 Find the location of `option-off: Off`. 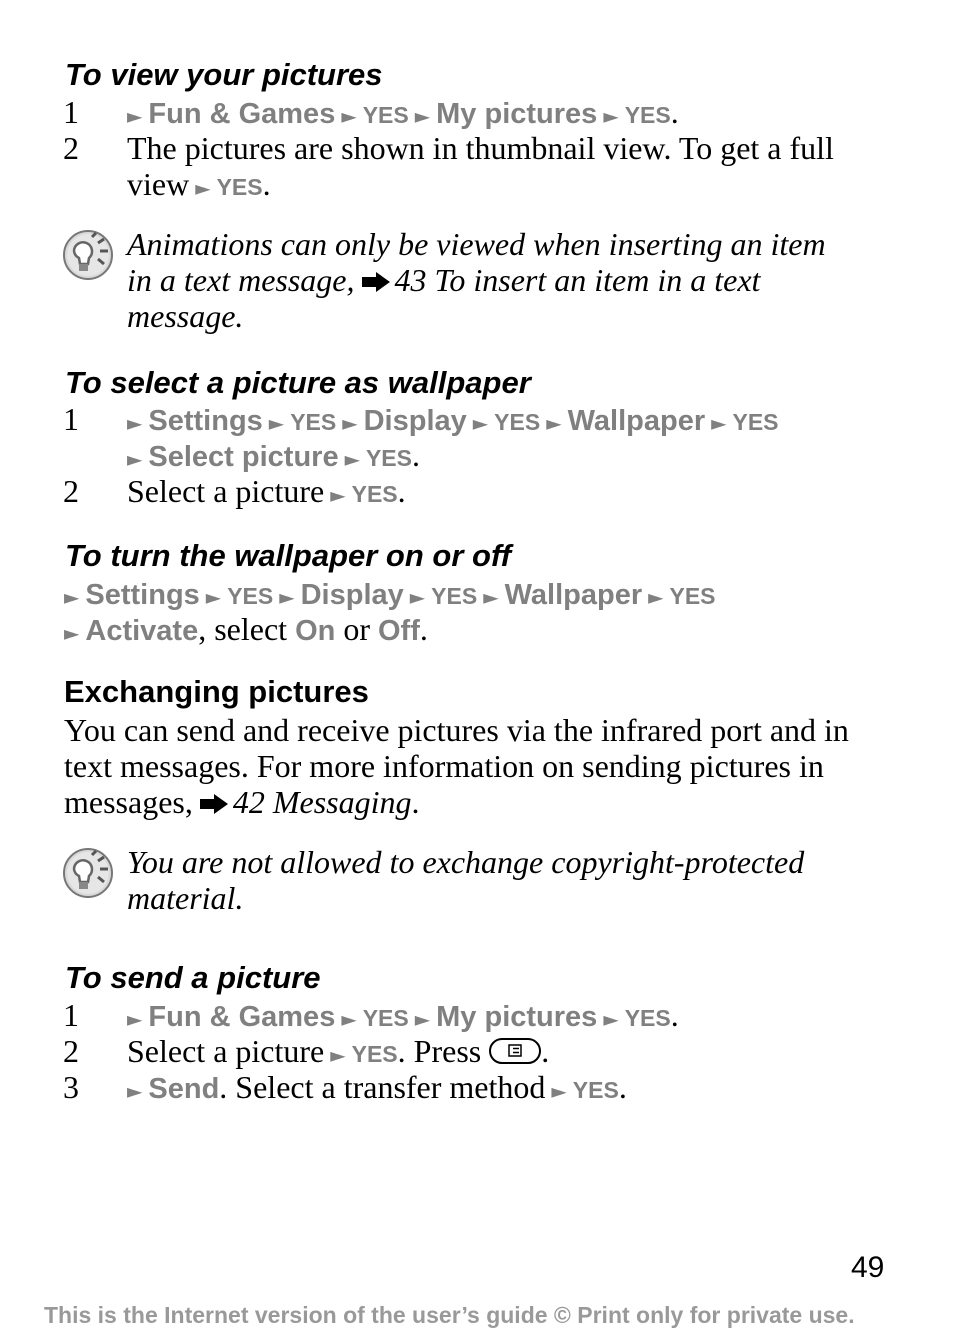

option-off: Off is located at coordinates (399, 631).